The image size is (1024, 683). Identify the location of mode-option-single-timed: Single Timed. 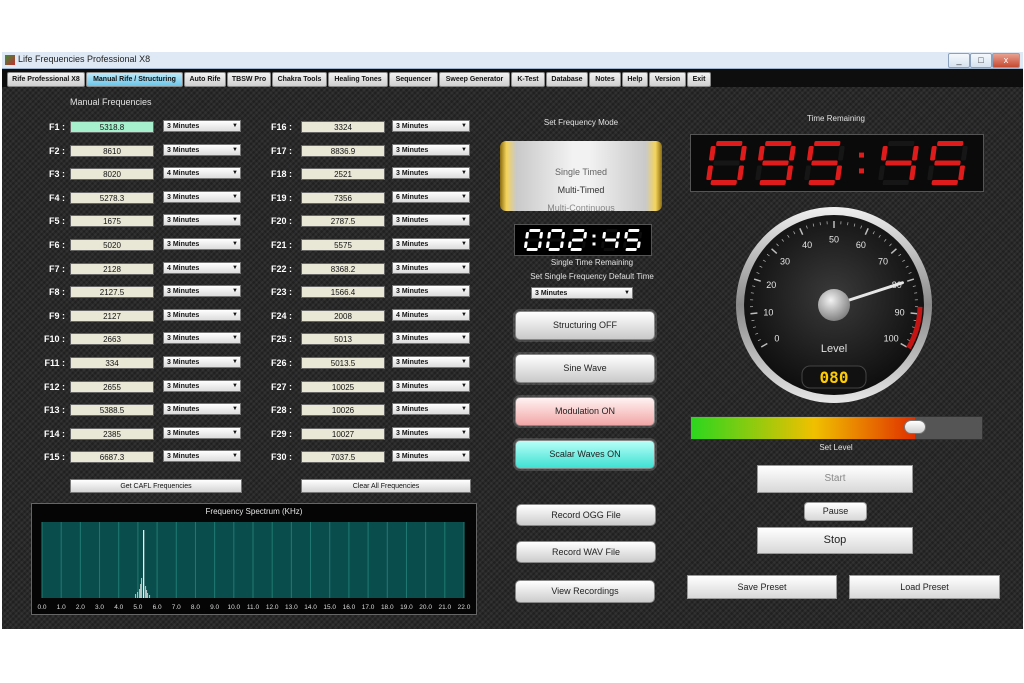
(581, 172).